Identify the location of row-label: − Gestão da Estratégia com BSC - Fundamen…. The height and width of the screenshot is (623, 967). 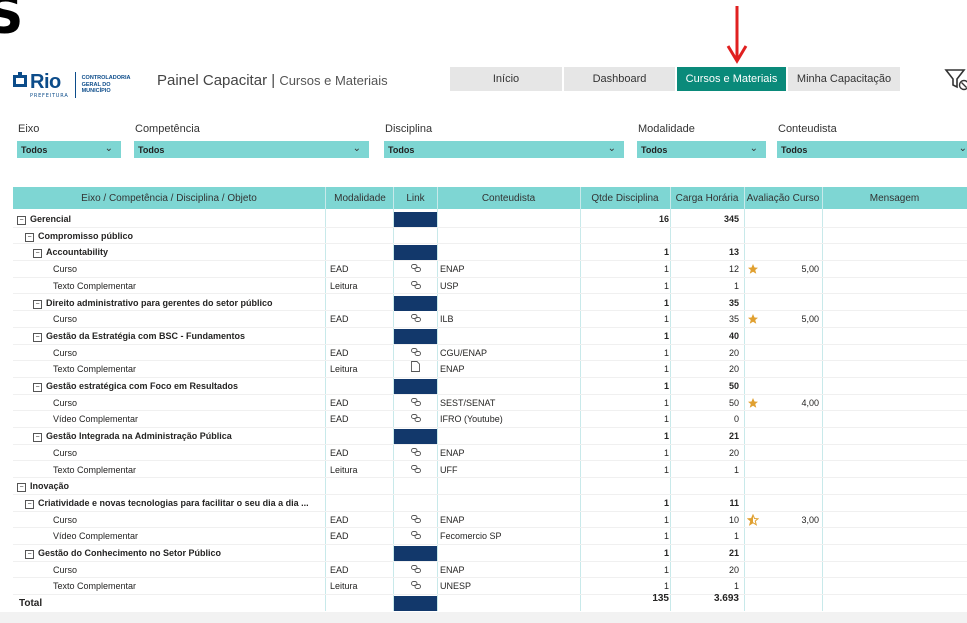
(178, 336).